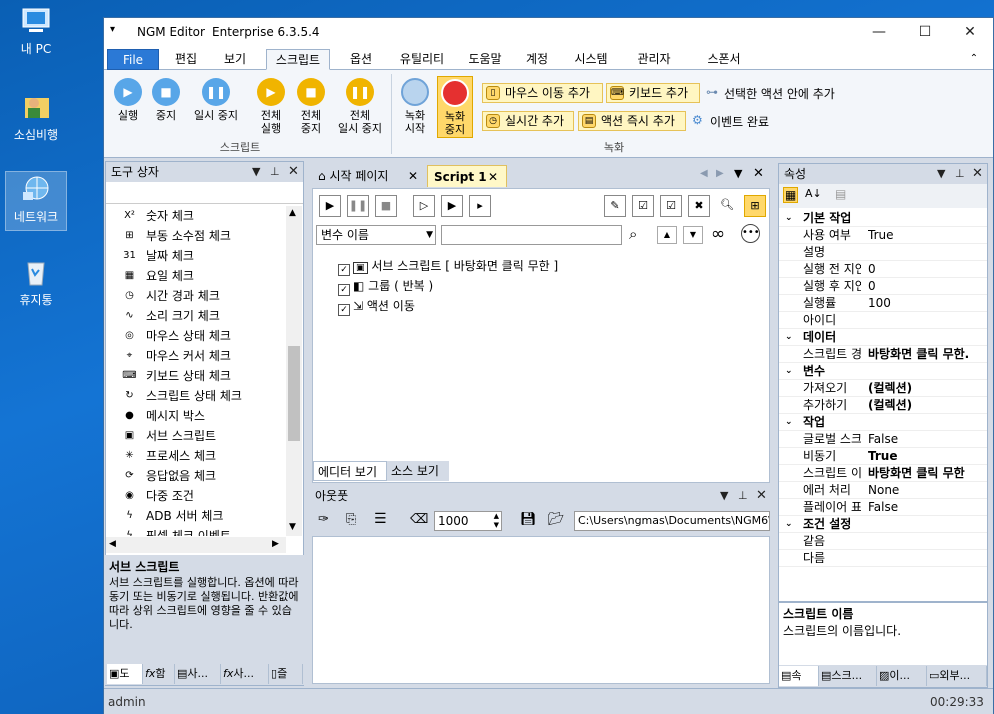 Image resolution: width=994 pixels, height=714 pixels. What do you see at coordinates (758, 173) in the screenshot?
I see `doc-close-icon: ✕` at bounding box center [758, 173].